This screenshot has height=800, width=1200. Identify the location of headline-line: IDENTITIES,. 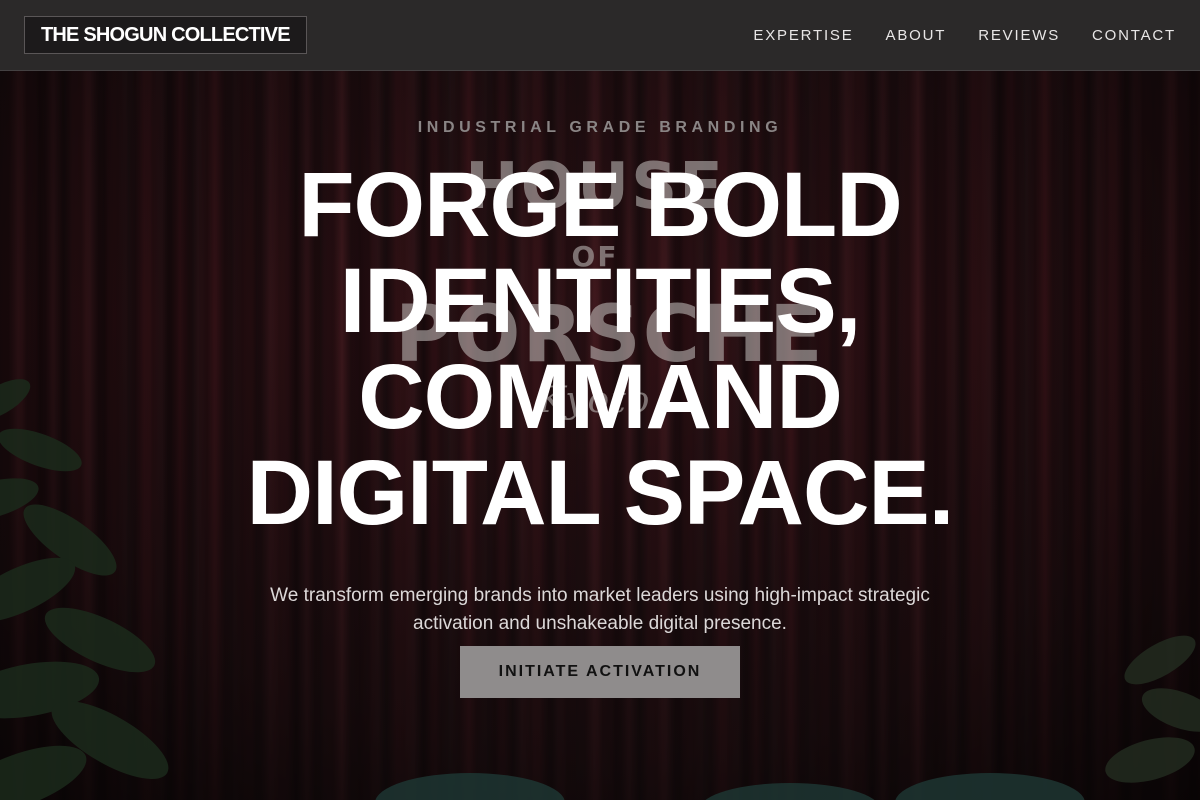
(600, 301).